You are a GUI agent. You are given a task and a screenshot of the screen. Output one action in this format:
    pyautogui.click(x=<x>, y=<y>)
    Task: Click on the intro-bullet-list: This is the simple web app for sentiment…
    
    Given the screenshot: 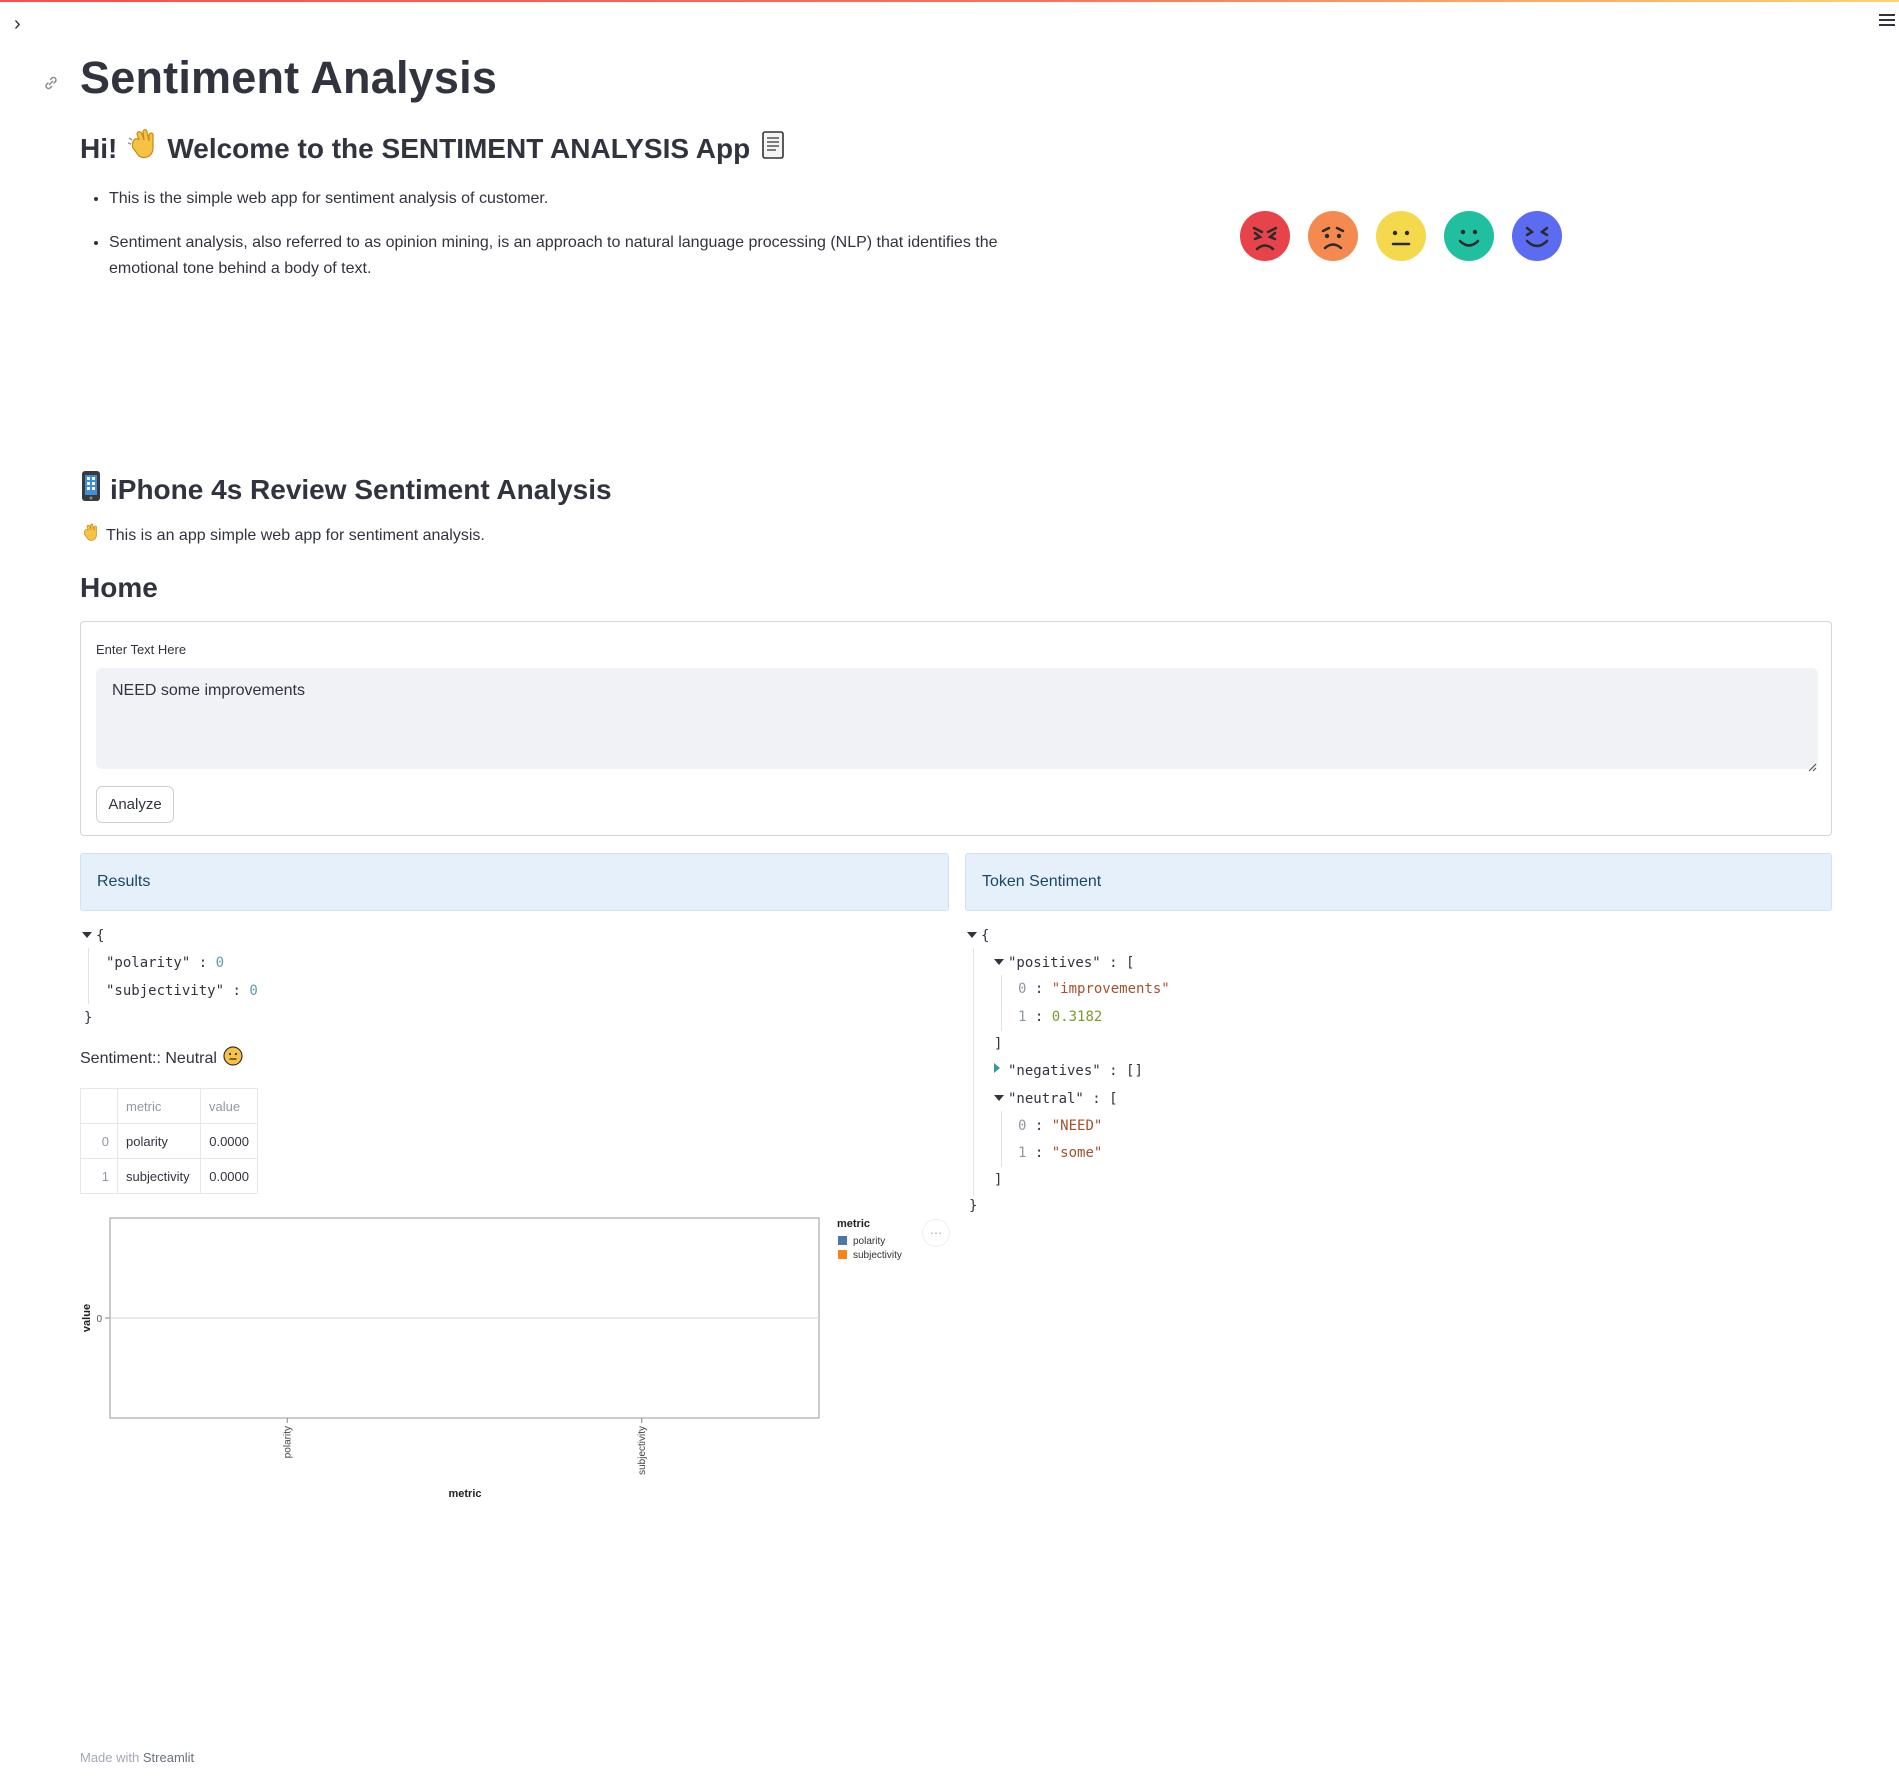 What is the action you would take?
    pyautogui.click(x=544, y=243)
    